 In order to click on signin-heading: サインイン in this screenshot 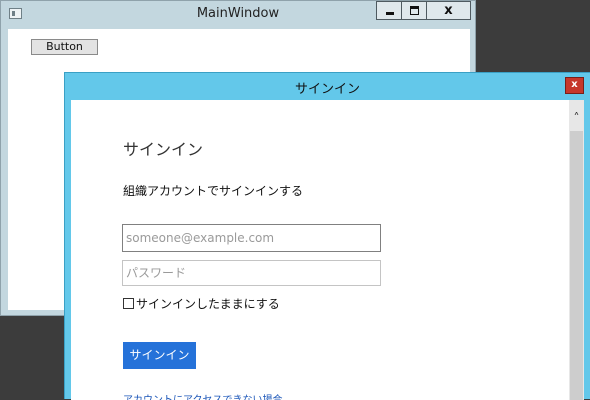, I will do `click(163, 149)`.